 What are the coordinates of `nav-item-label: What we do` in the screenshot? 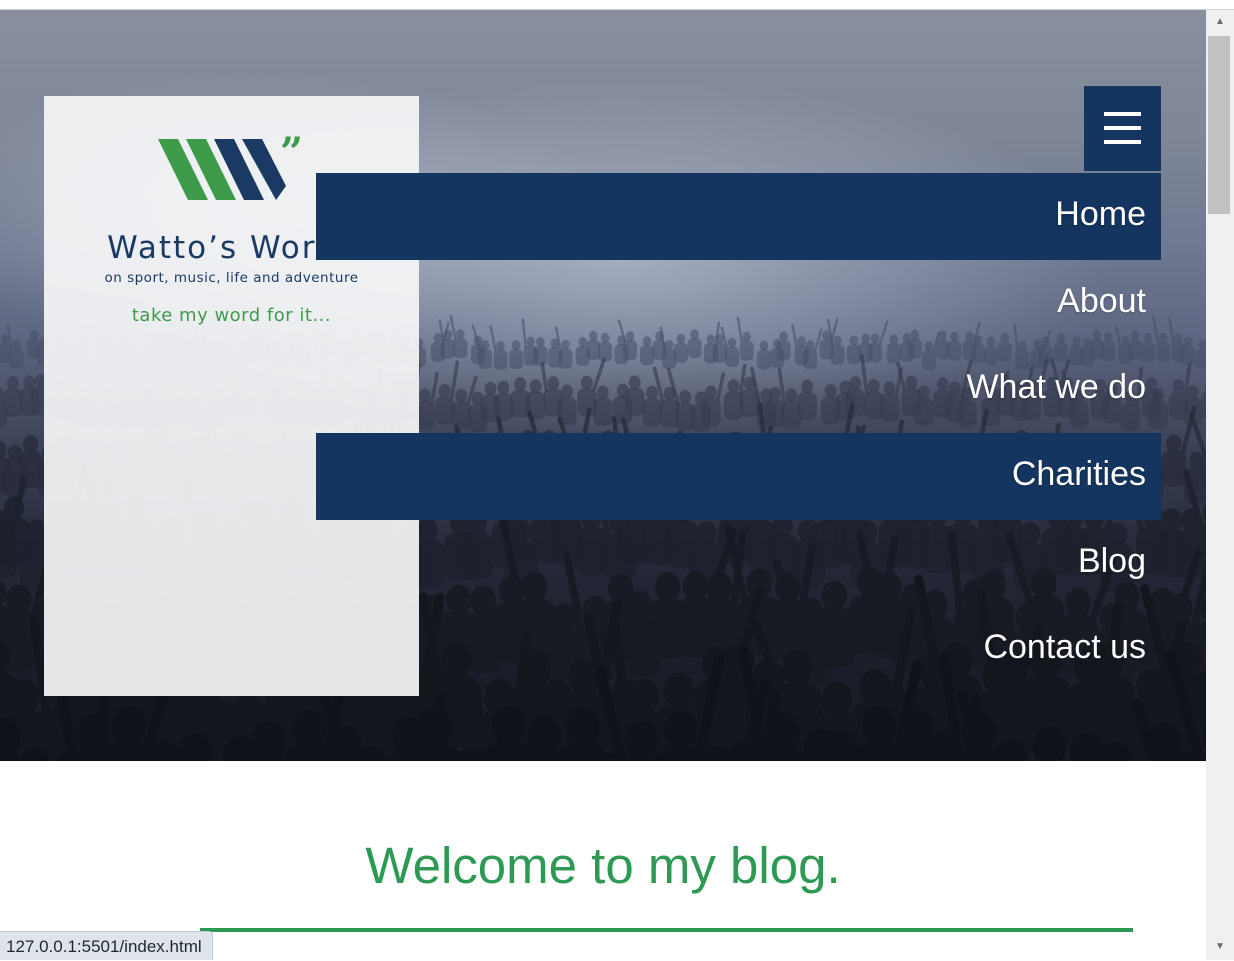 It's located at (1056, 387).